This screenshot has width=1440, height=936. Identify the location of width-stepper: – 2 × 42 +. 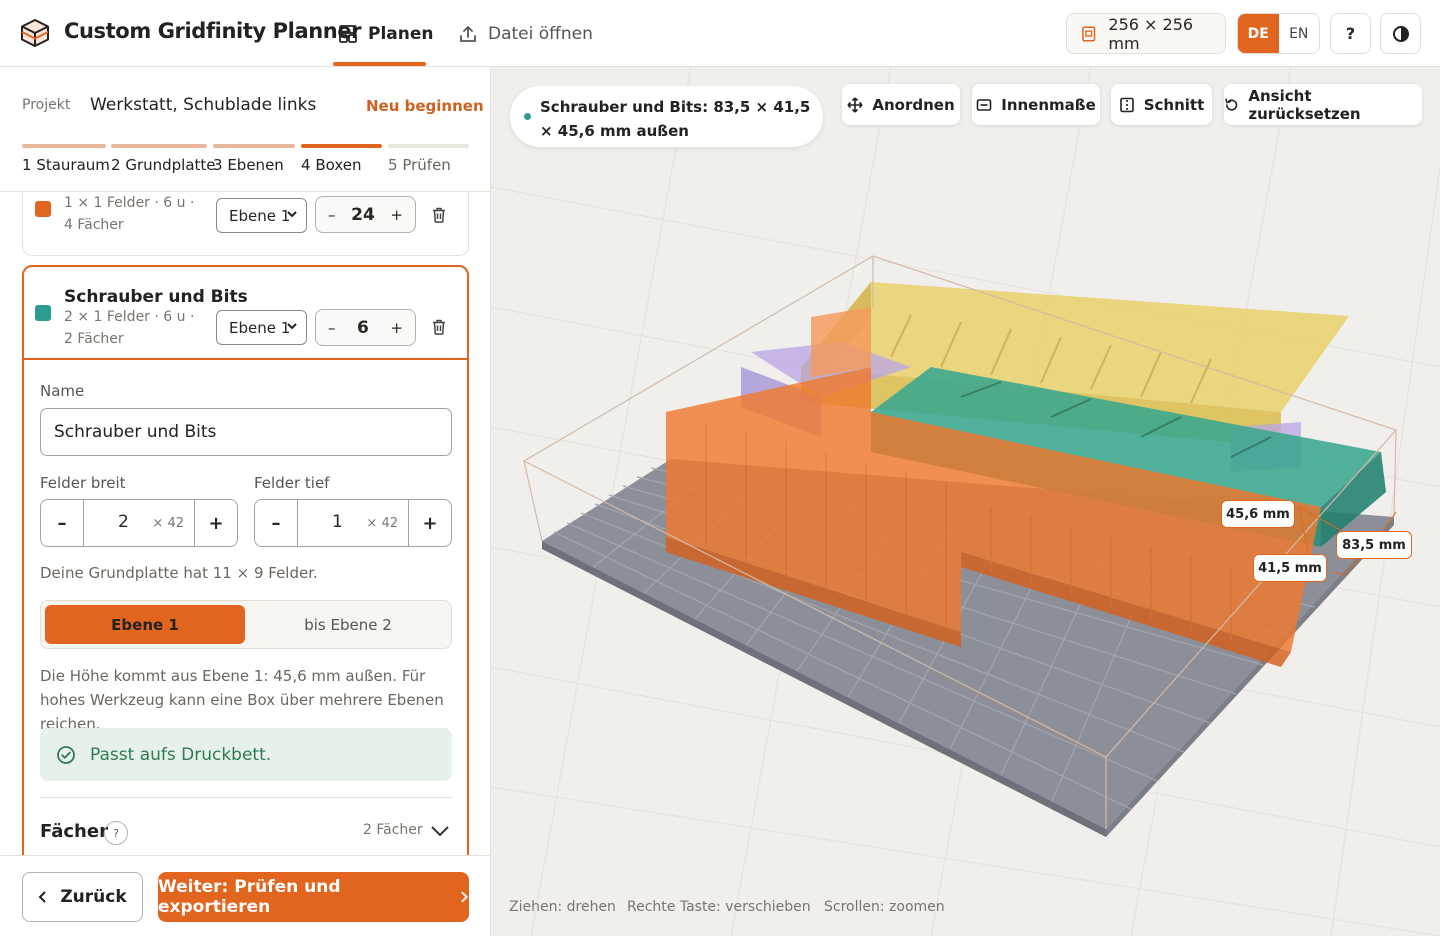
(139, 523).